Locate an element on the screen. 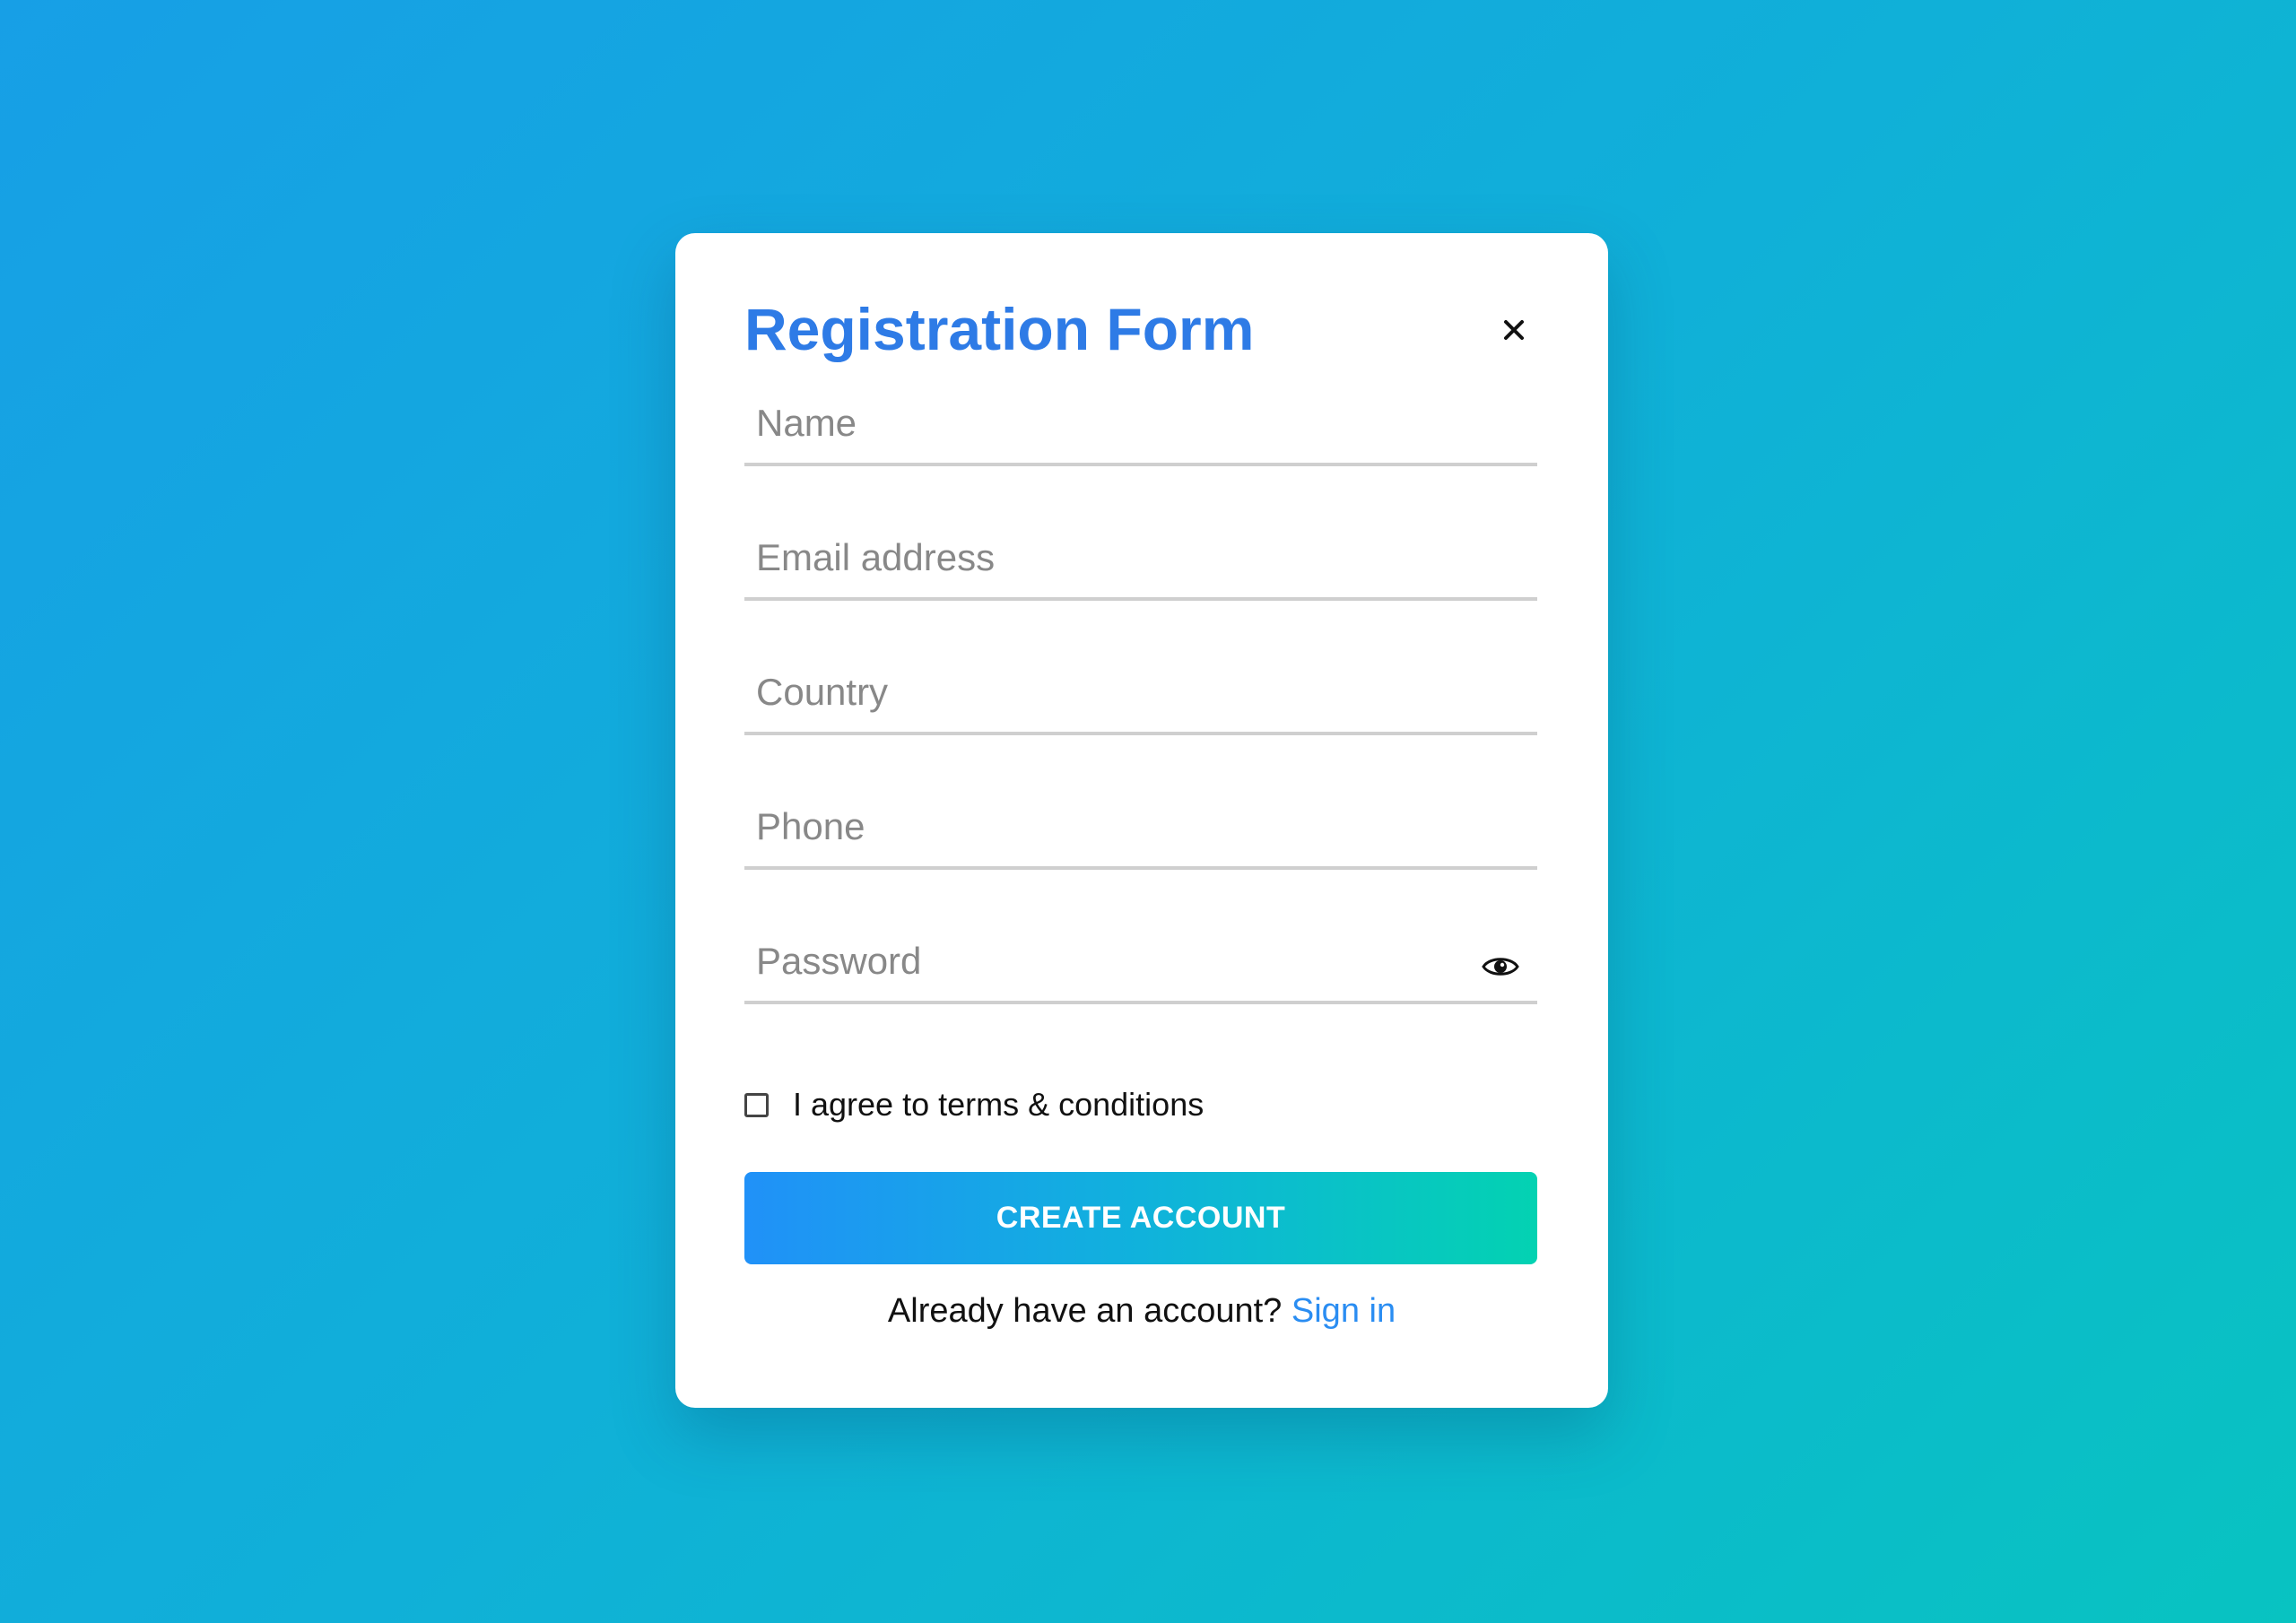 The height and width of the screenshot is (1623, 2296). name-field is located at coordinates (1140, 421).